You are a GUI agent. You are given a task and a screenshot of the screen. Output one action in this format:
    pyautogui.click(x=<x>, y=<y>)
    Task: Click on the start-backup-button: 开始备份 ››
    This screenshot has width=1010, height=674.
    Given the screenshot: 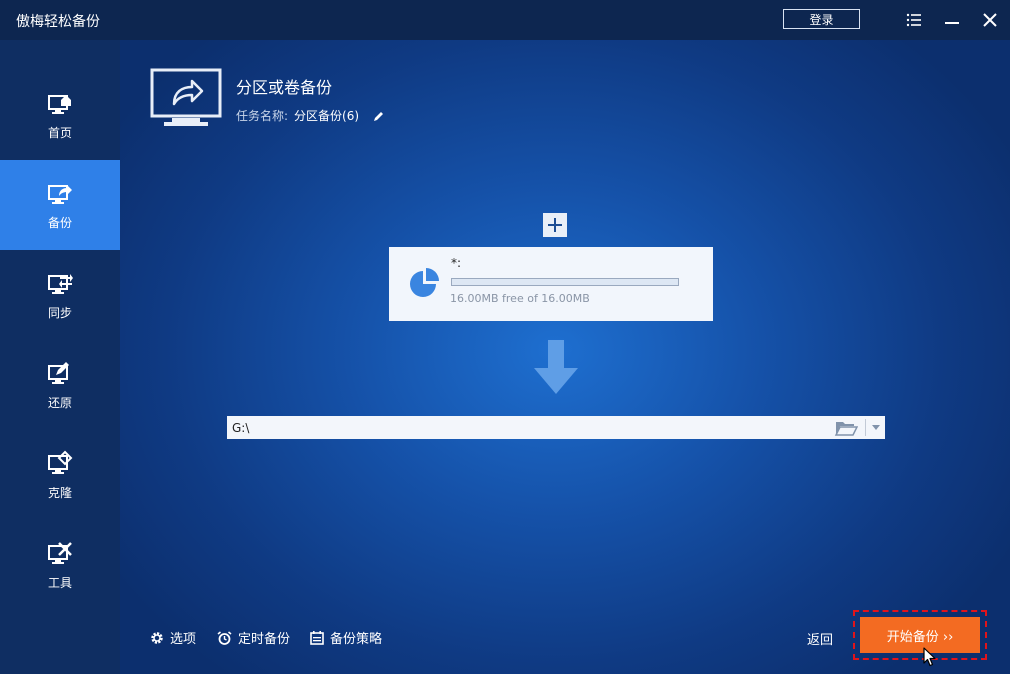 What is the action you would take?
    pyautogui.click(x=920, y=635)
    